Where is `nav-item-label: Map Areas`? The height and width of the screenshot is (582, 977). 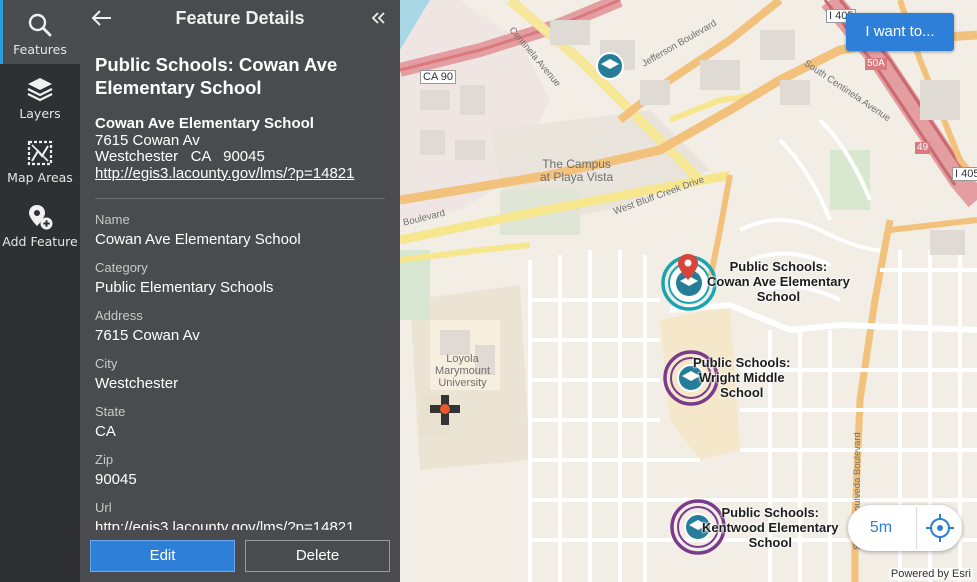 nav-item-label: Map Areas is located at coordinates (40, 177).